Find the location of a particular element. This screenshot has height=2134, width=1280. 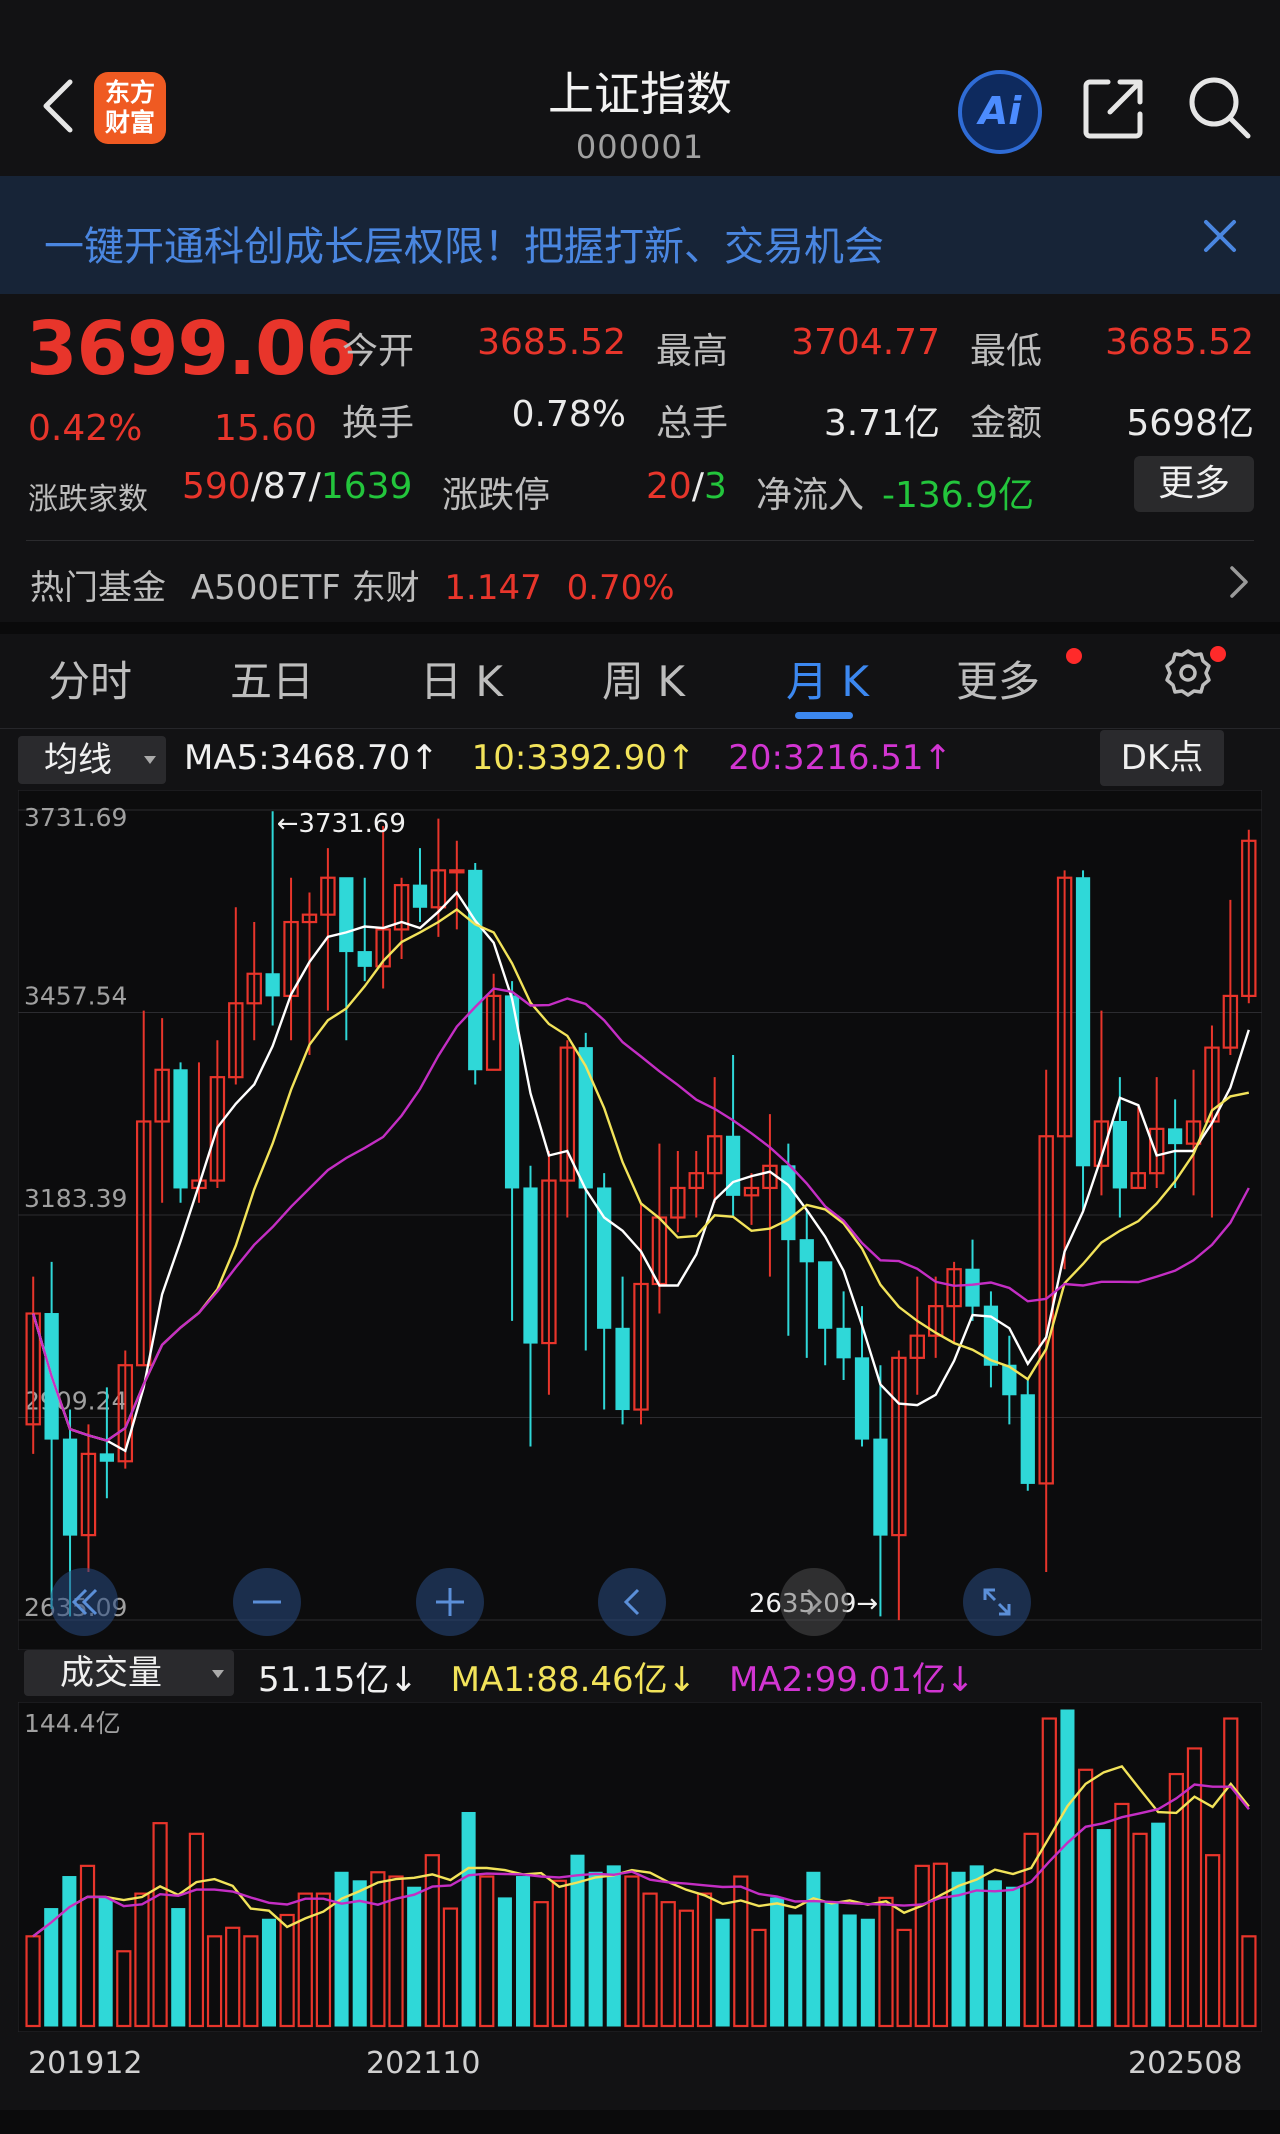

advance-count: 590 is located at coordinates (216, 486).